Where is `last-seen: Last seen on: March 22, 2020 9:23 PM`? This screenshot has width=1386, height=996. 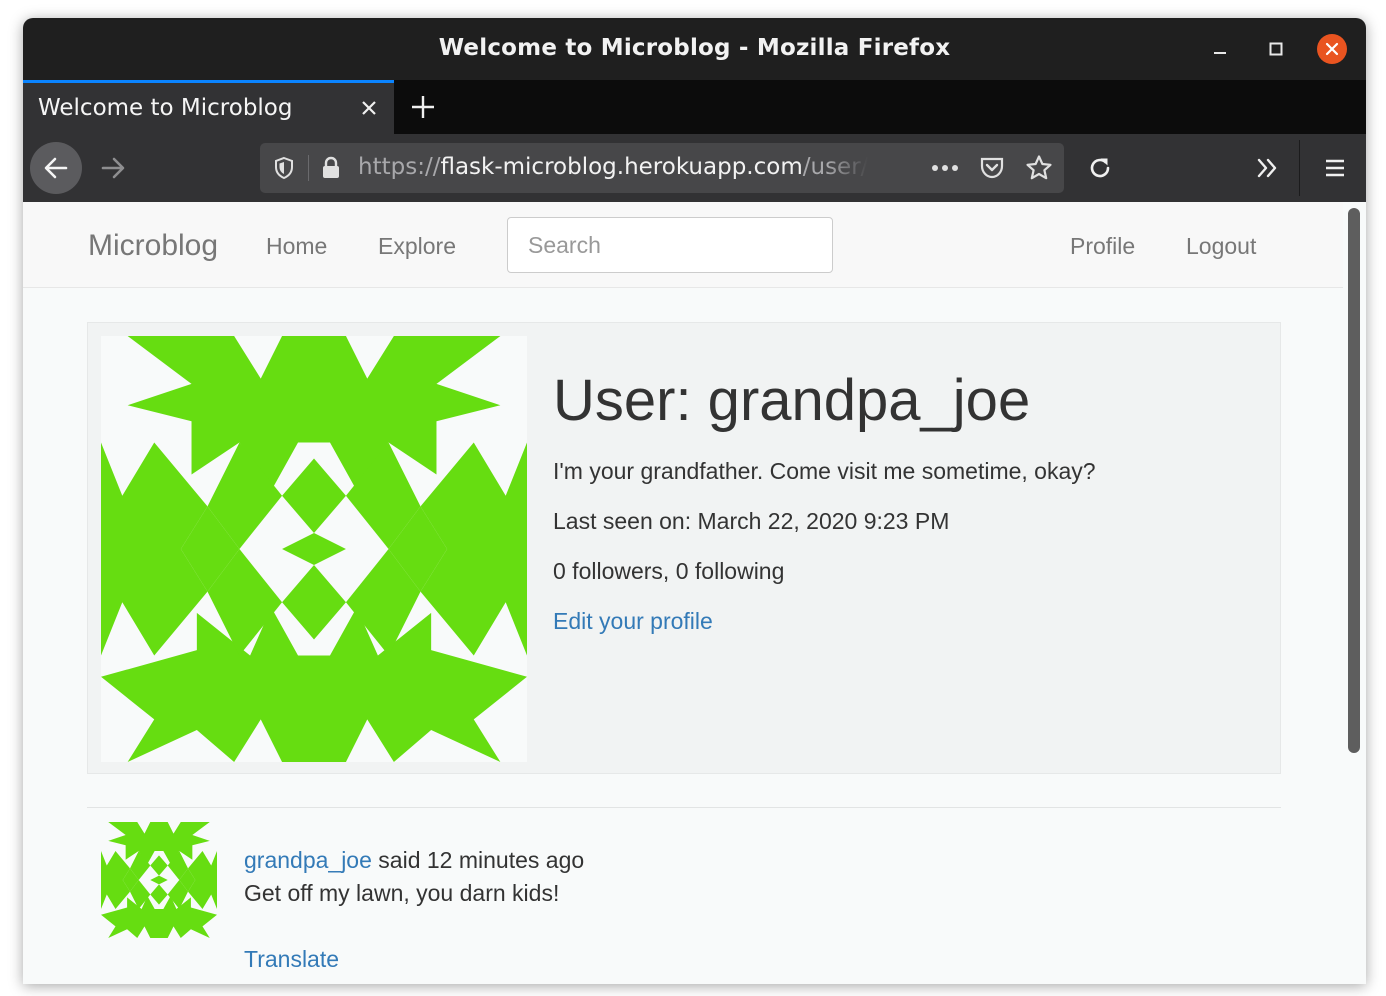
last-seen: Last seen on: March 22, 2020 9:23 PM is located at coordinates (751, 521).